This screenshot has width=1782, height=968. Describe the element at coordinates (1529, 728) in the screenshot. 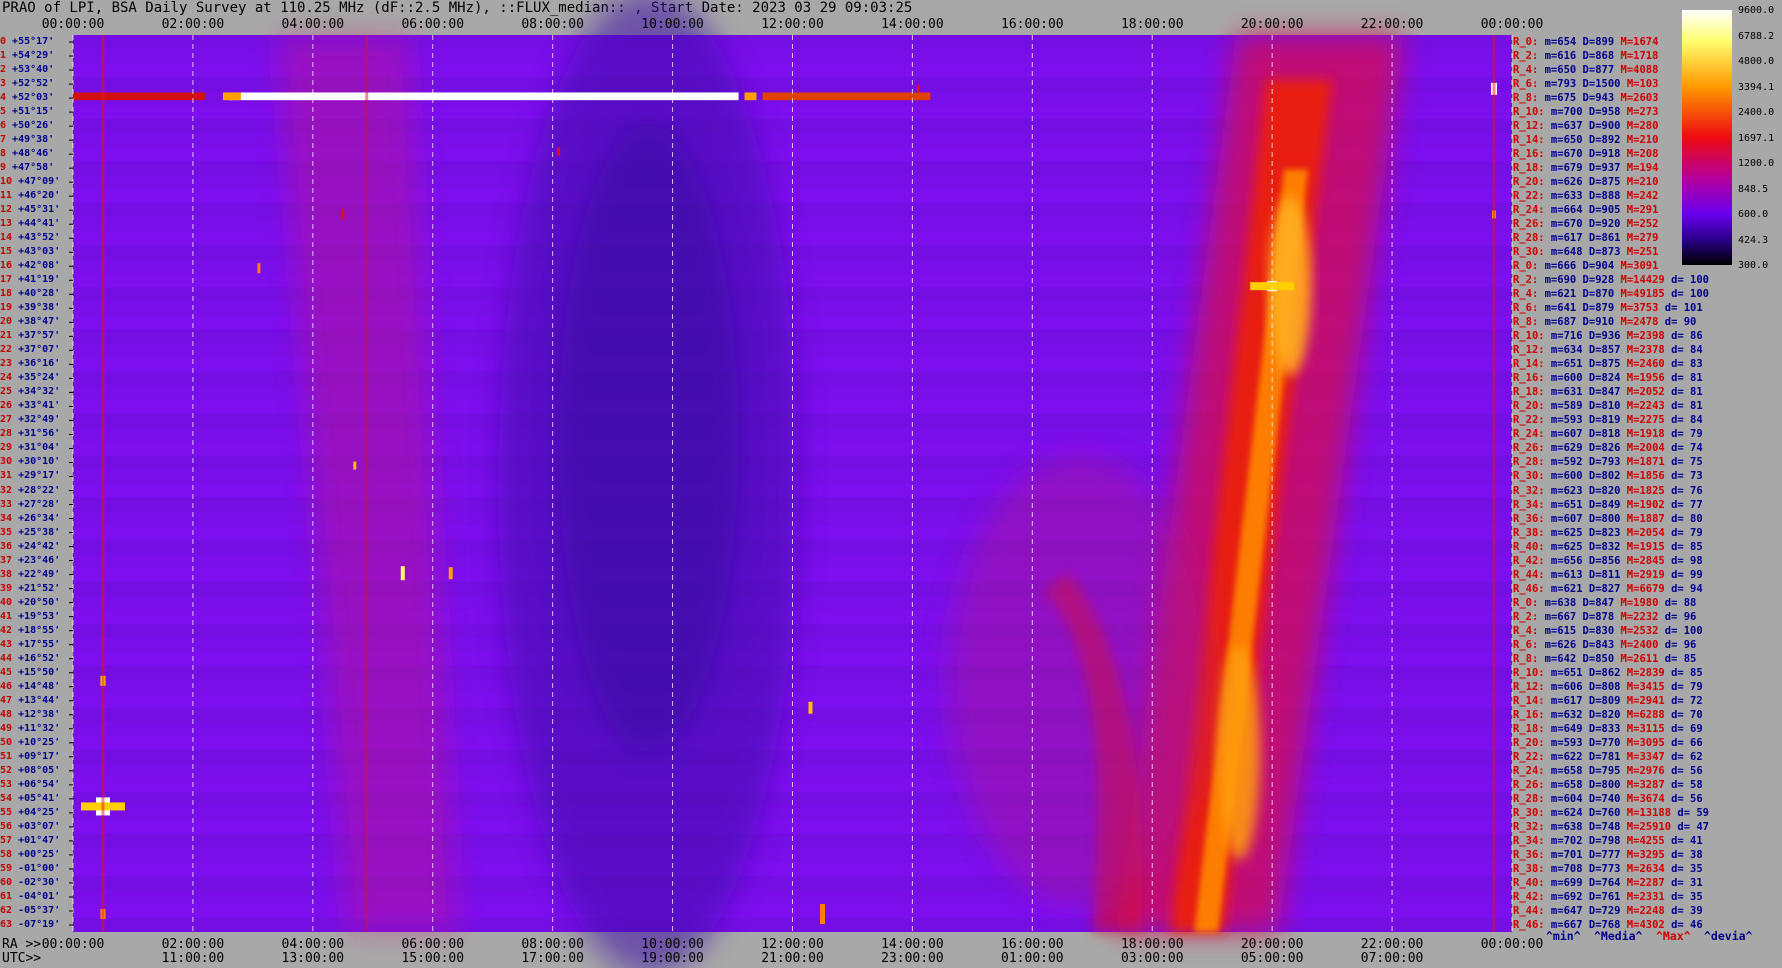

I see `stat-field: R_18:` at that location.